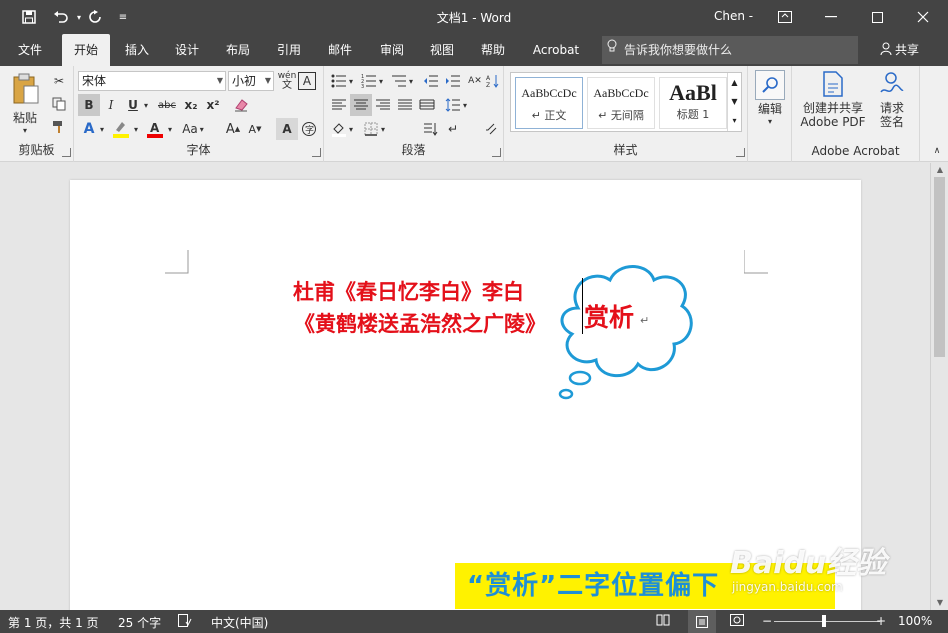  I want to click on word-count: 25 个字, so click(139, 622).